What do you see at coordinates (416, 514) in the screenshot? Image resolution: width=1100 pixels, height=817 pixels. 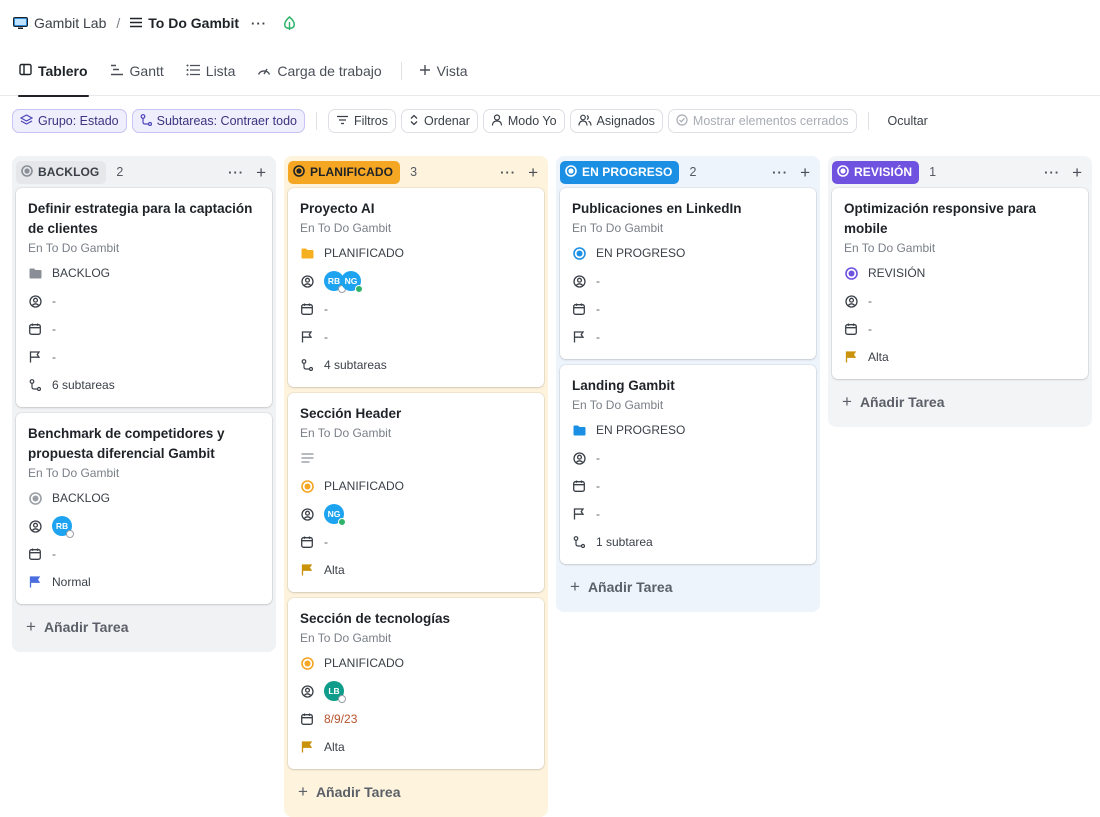 I see `card-assignee-row: NG` at bounding box center [416, 514].